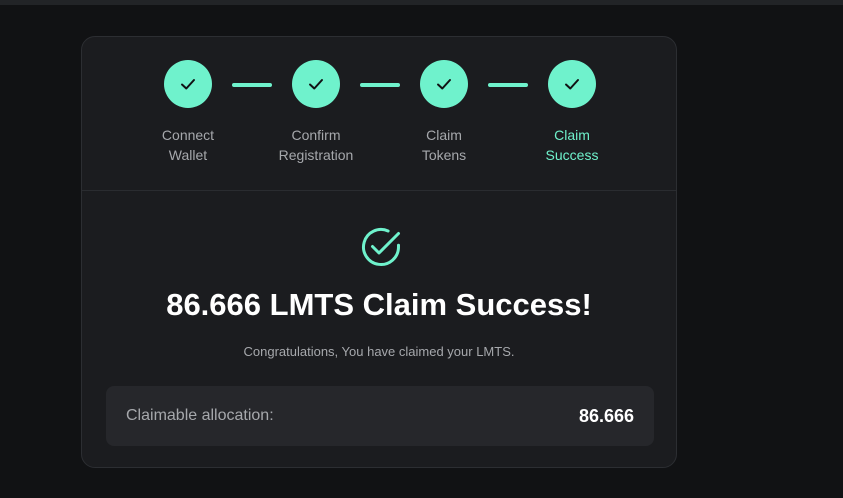 This screenshot has width=843, height=498. I want to click on top-bar, so click(421, 2).